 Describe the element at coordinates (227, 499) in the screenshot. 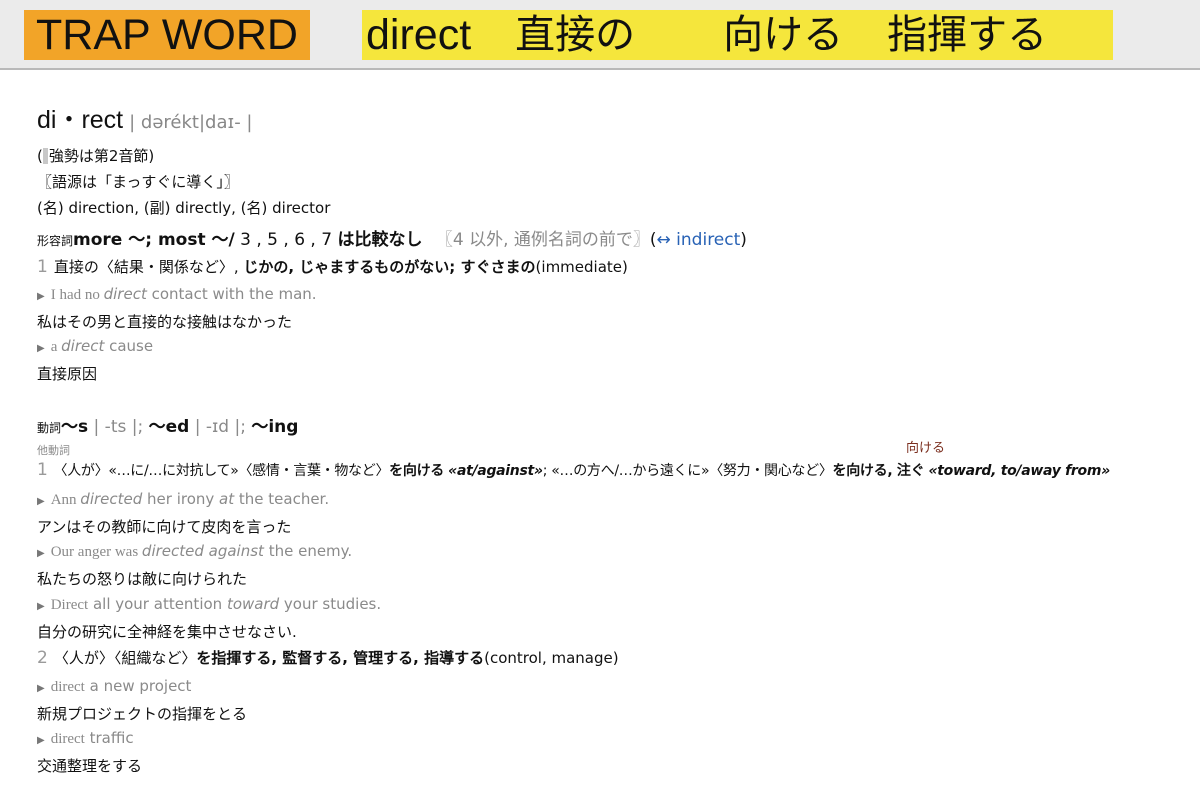

I see `example-italic-text: at` at that location.